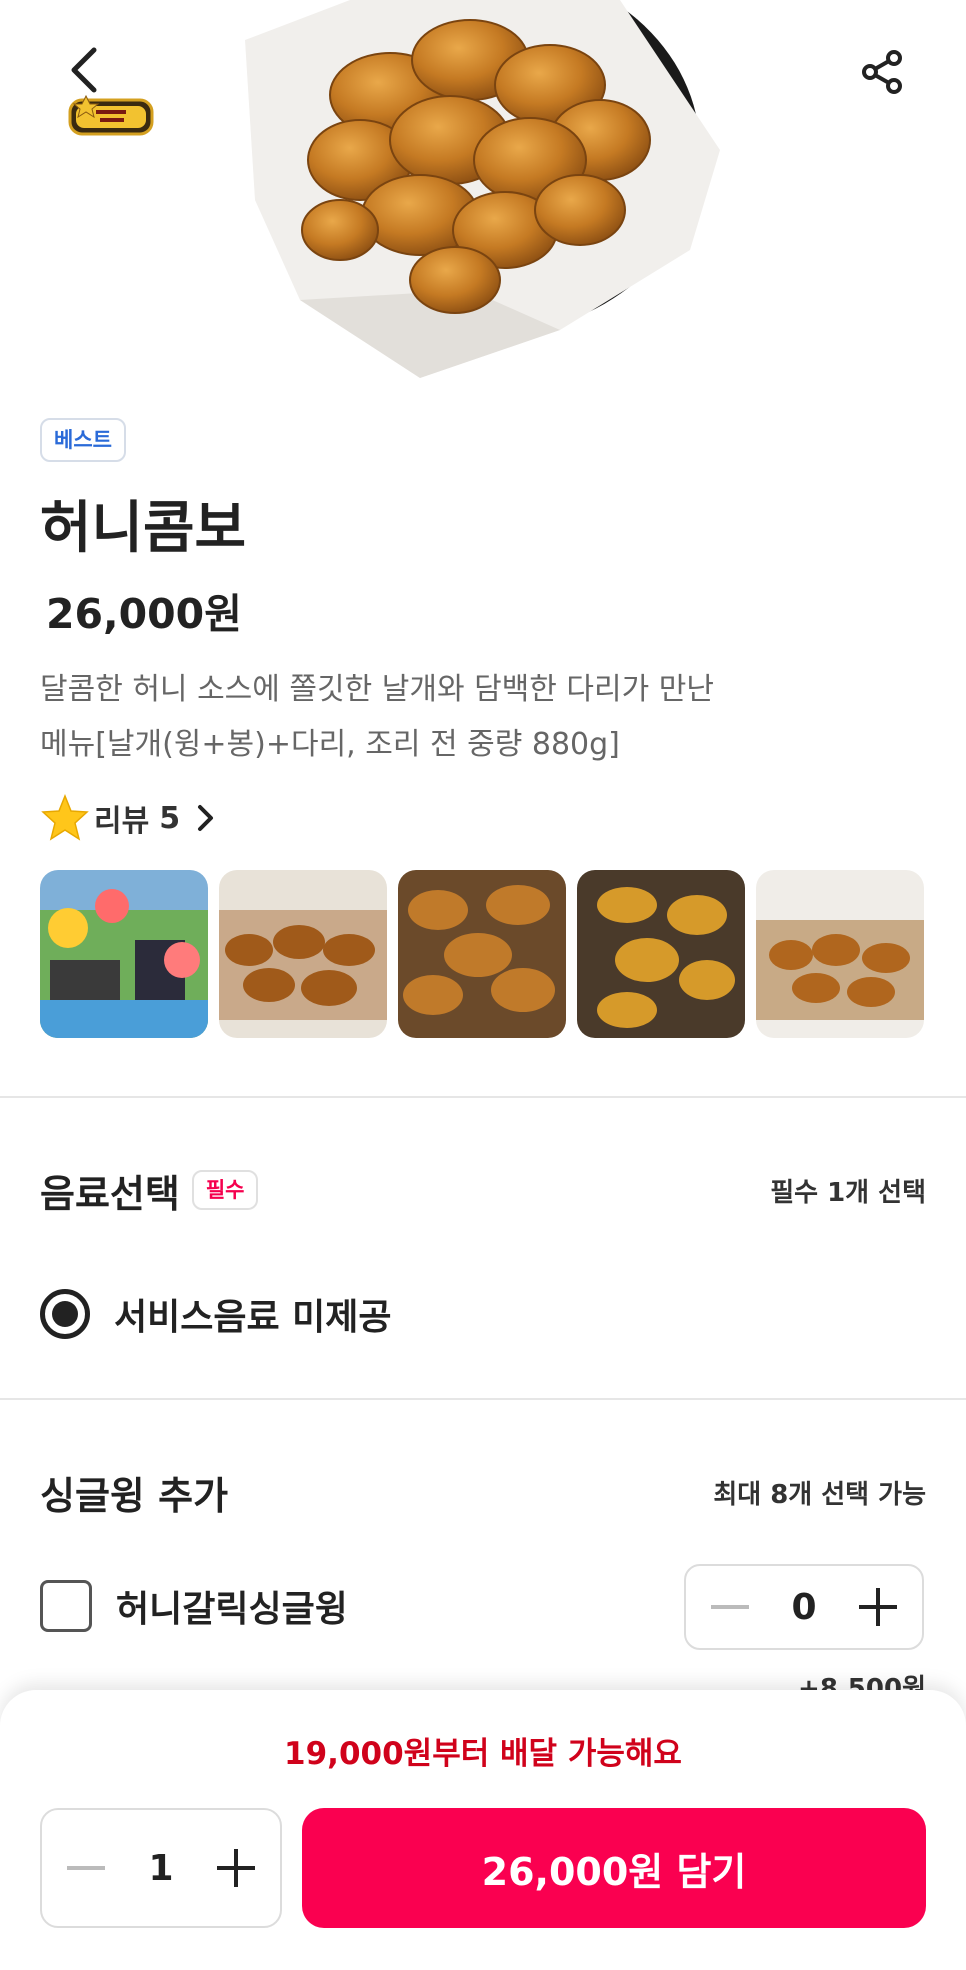  I want to click on bottom-order-bar: 19,000원부터 배달 가능해요 1 26,000원 담기, so click(483, 1830).